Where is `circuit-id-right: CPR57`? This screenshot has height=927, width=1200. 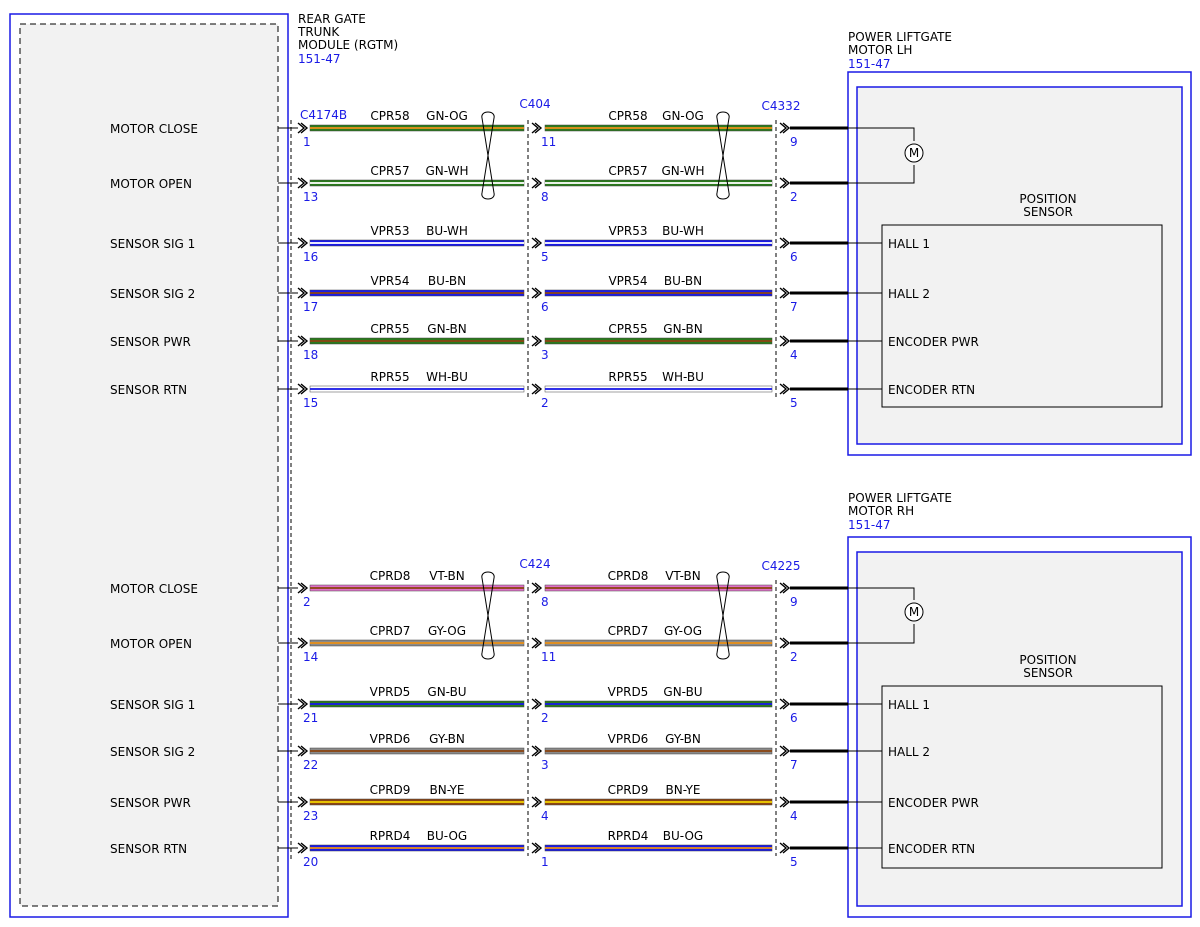 circuit-id-right: CPR57 is located at coordinates (627, 171).